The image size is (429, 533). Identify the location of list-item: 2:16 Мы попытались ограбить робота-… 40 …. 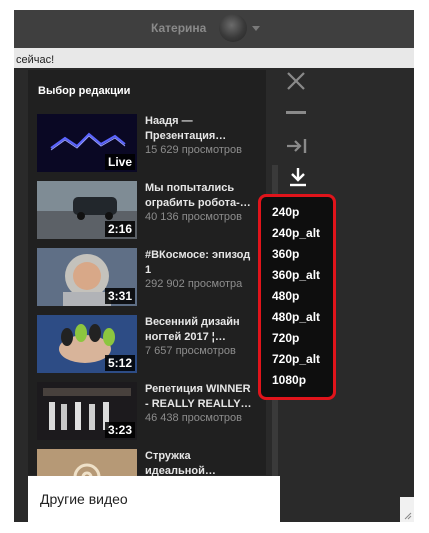
(147, 211).